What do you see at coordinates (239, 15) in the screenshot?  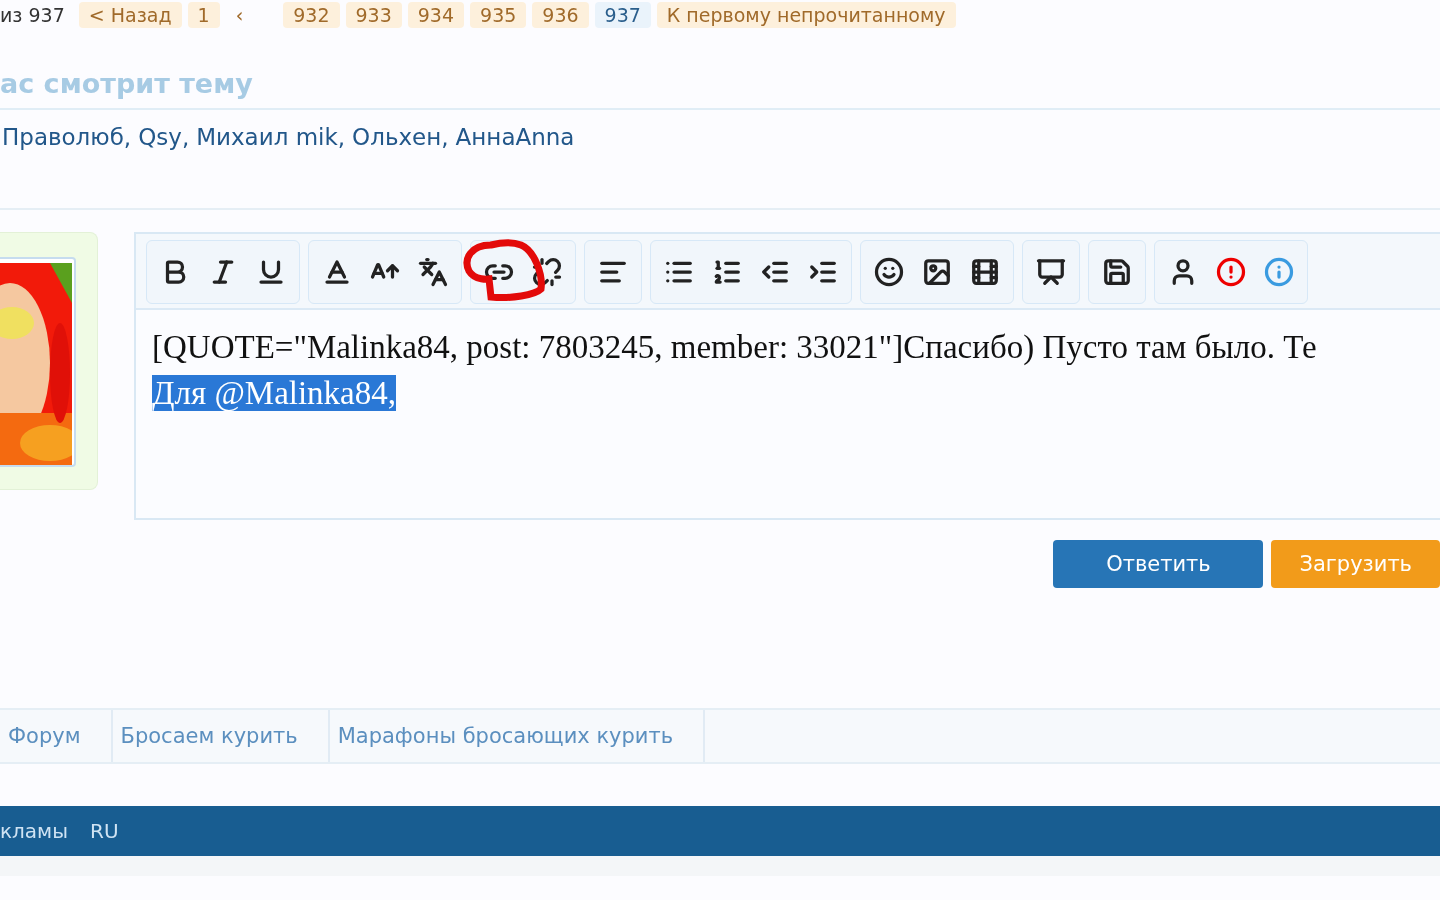 I see `page-link: ‹` at bounding box center [239, 15].